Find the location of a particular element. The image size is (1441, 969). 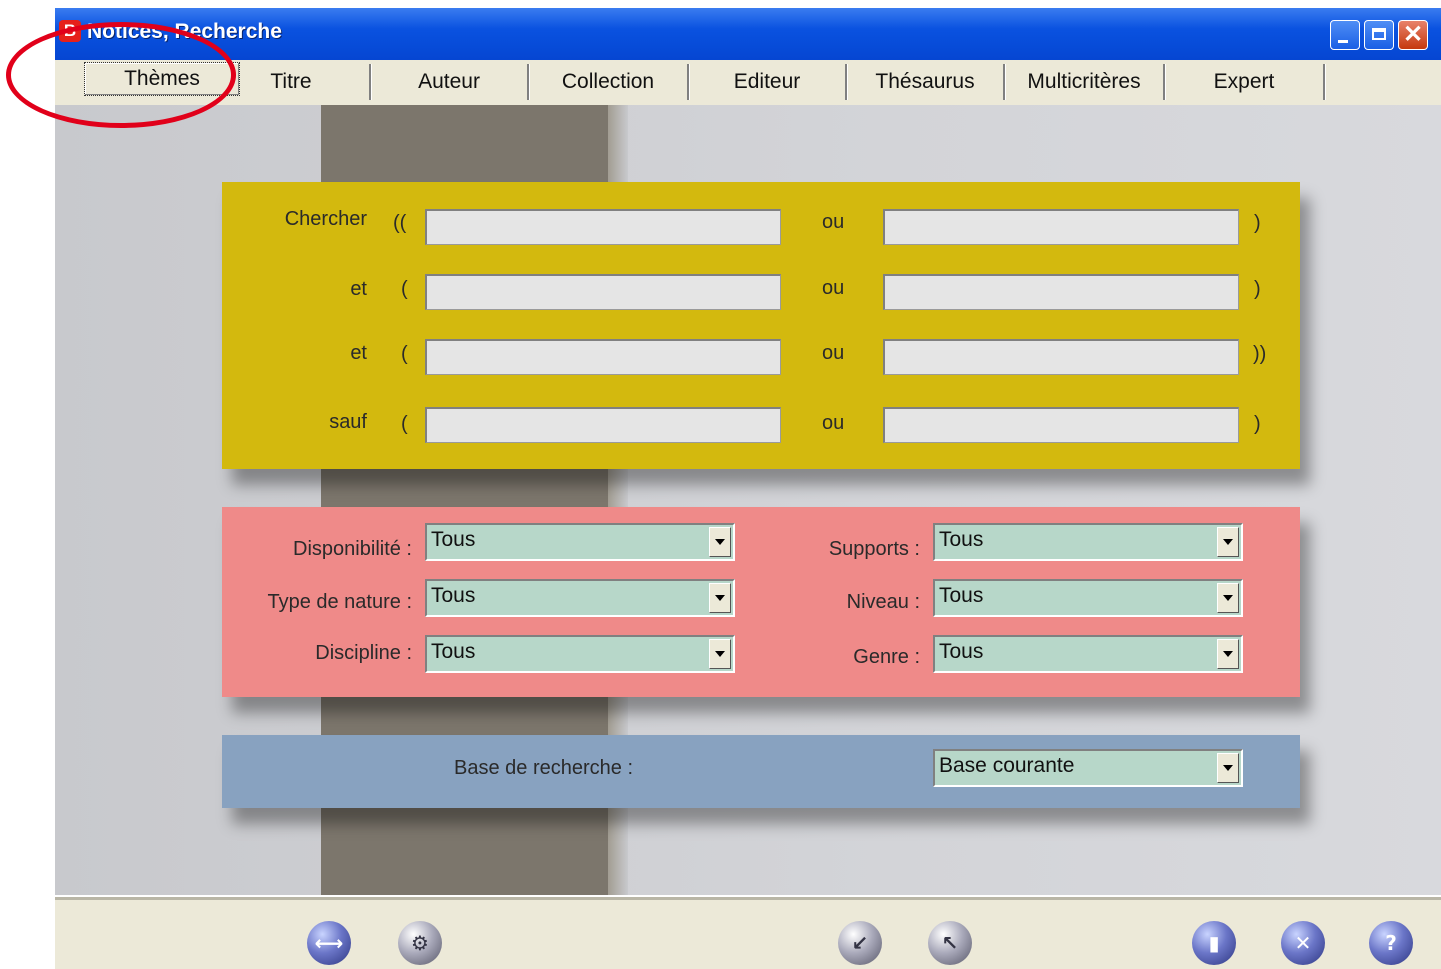

search-field-3b is located at coordinates (1061, 357).